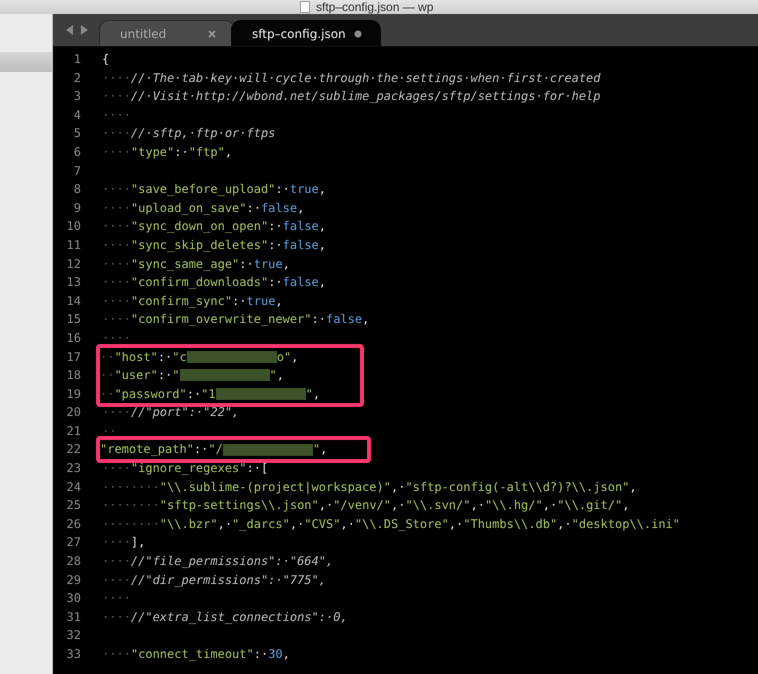 The image size is (758, 674). I want to click on code-string: "remote_path", so click(147, 449).